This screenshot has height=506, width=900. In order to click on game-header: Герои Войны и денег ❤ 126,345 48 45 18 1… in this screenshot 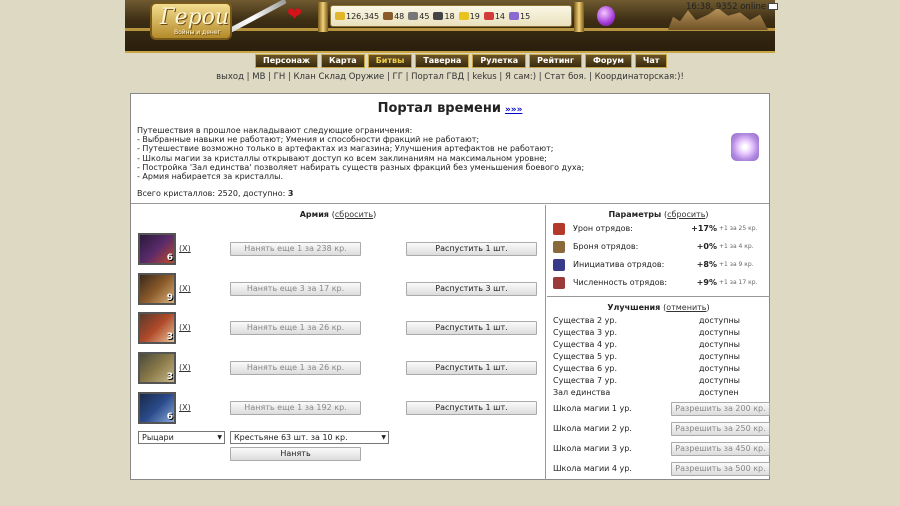, I will do `click(450, 35)`.